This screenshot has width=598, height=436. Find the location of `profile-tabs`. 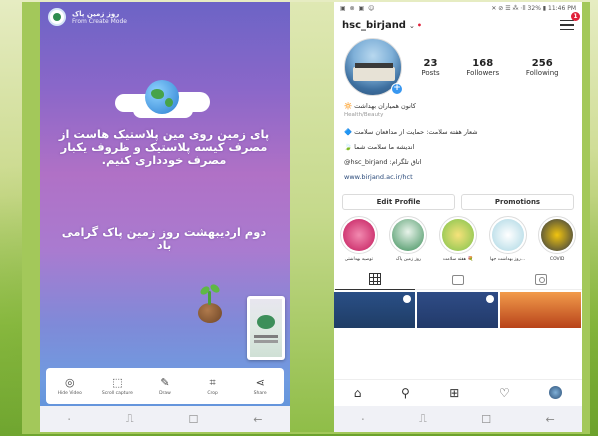

profile-tabs is located at coordinates (458, 280).